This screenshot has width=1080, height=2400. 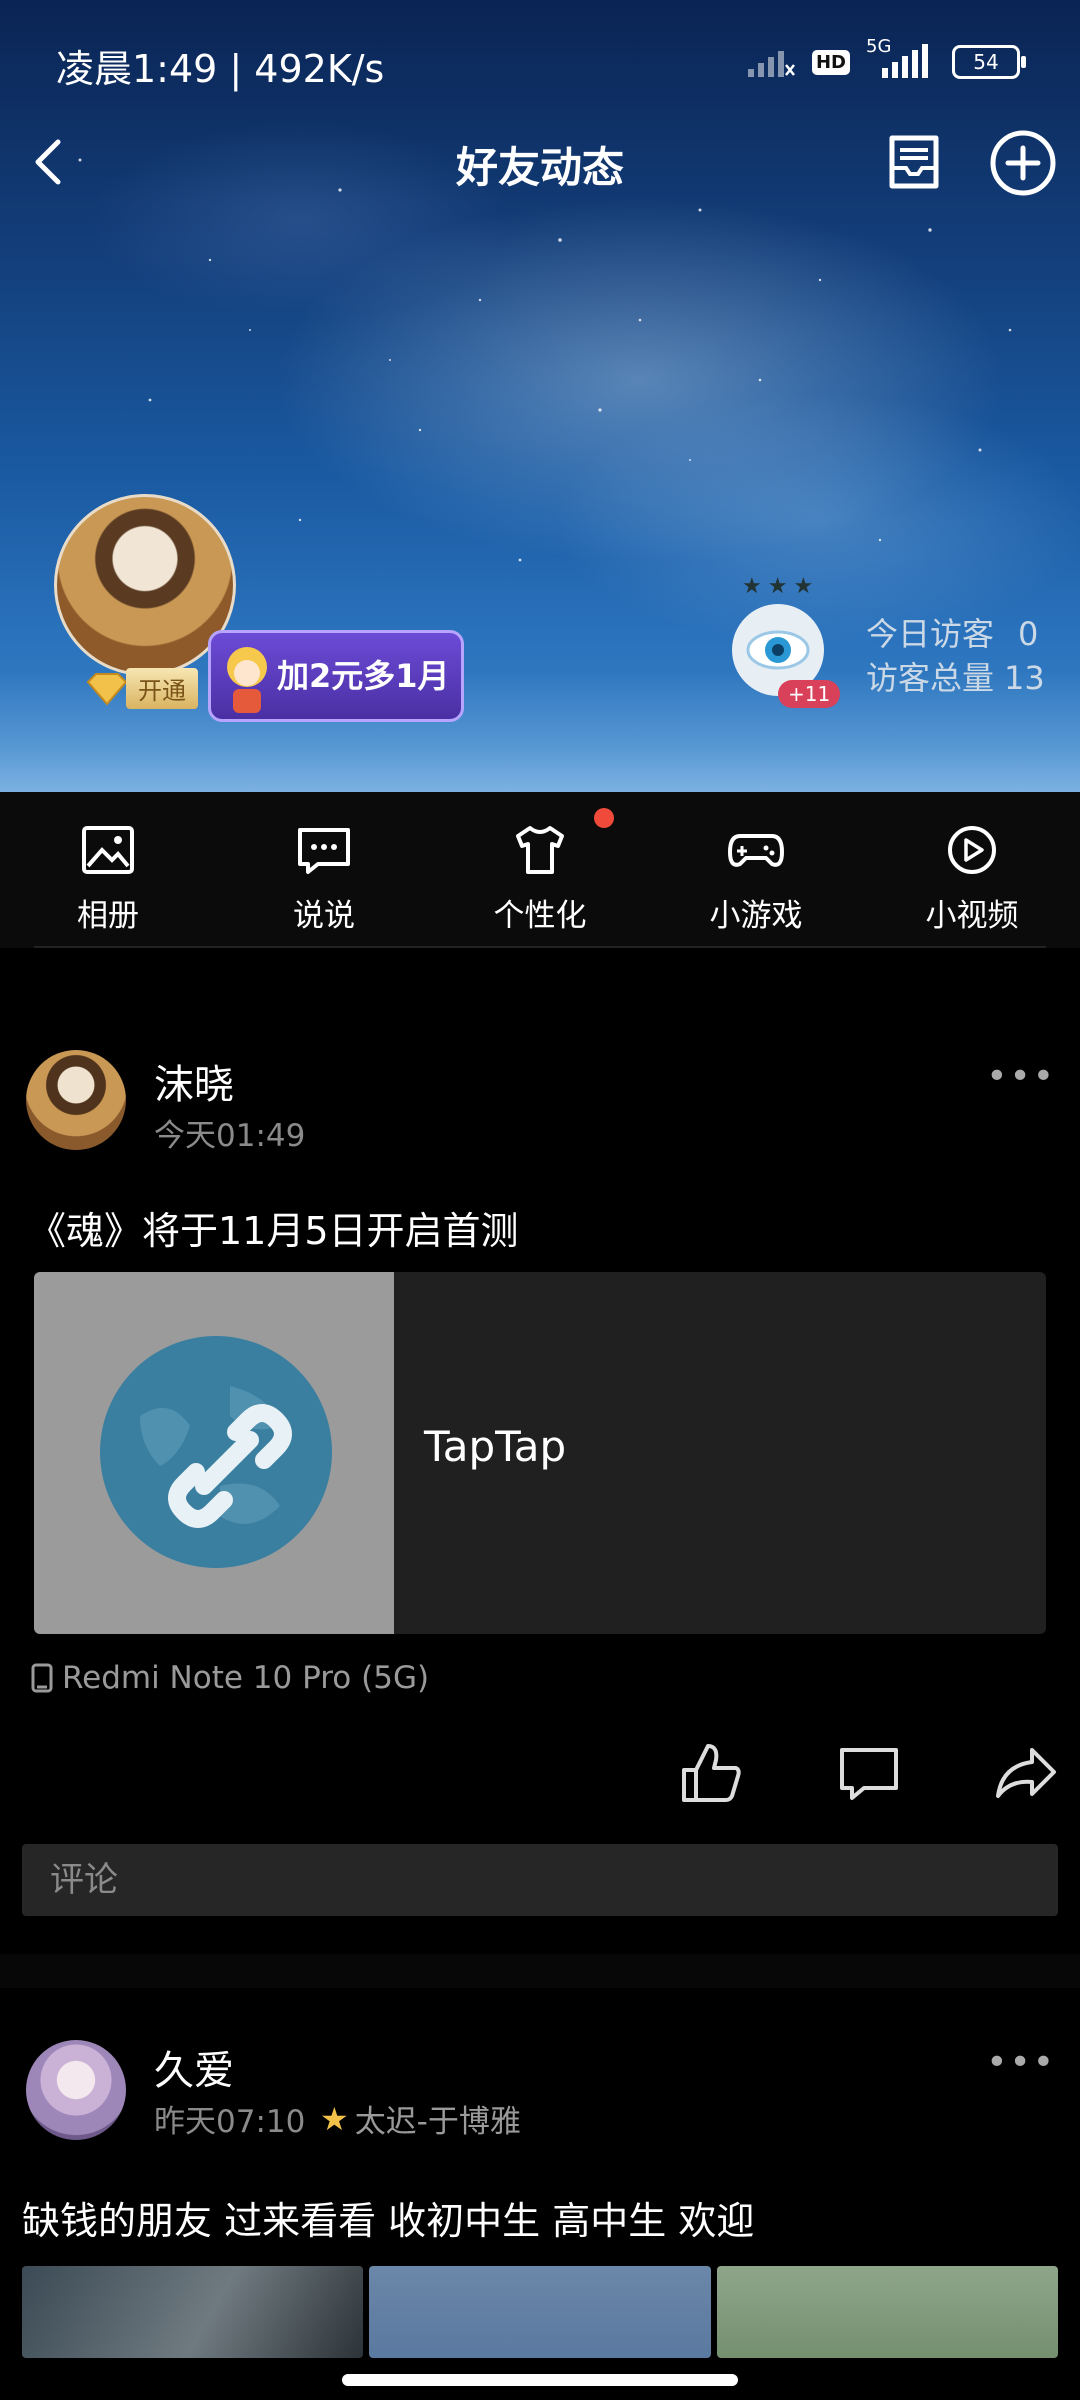 I want to click on signal-icon, so click(x=771, y=64).